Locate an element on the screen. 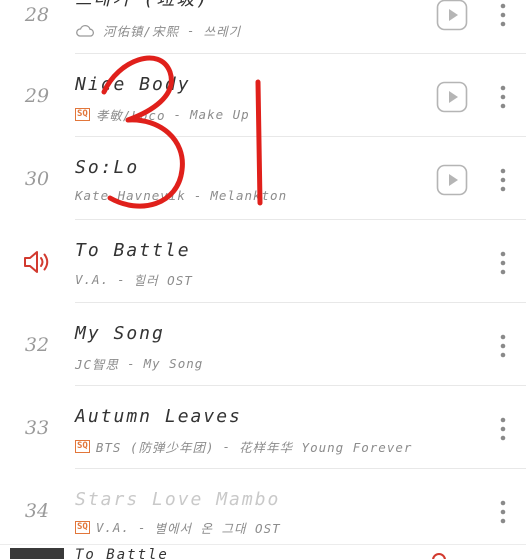 This screenshot has height=559, width=526. artist-name: 河佑镇/宋熙 is located at coordinates (141, 31).